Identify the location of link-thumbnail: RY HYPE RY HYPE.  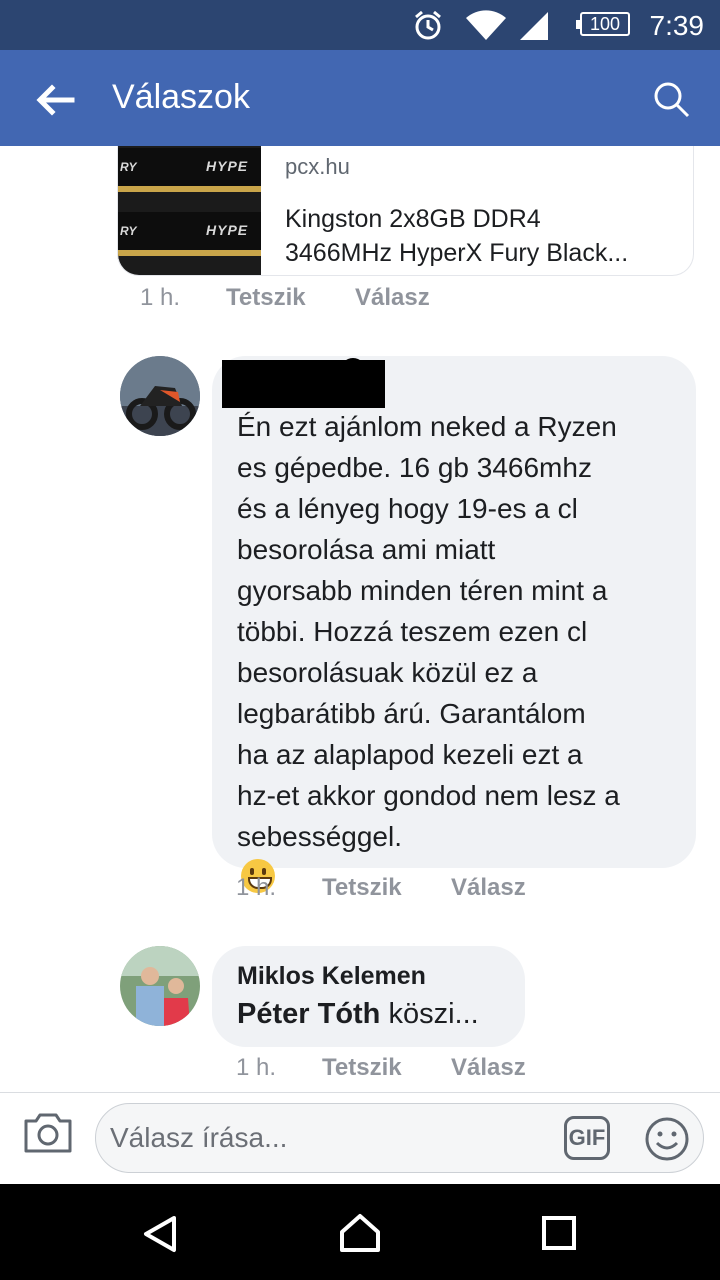
(189, 210).